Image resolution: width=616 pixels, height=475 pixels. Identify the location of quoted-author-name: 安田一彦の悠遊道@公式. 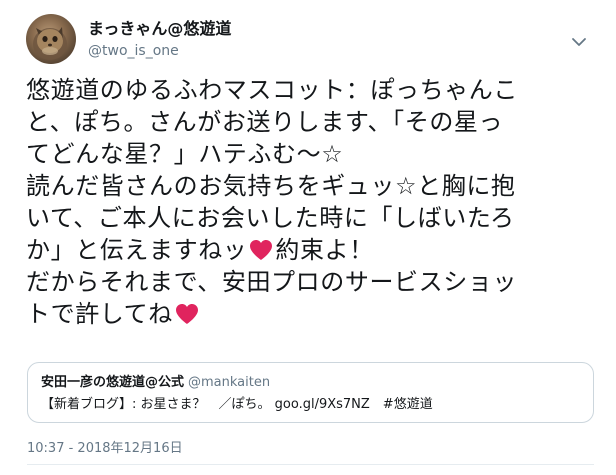
(113, 382).